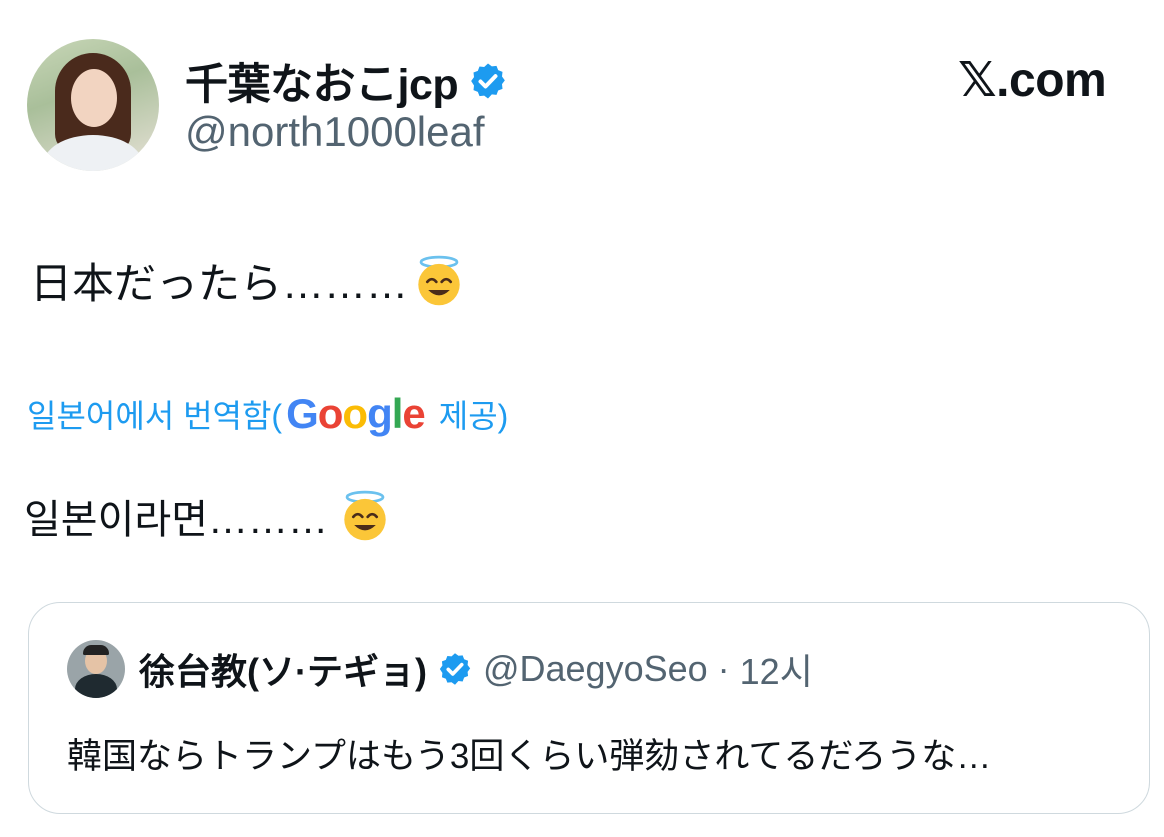 Image resolution: width=1164 pixels, height=837 pixels. What do you see at coordinates (93, 105) in the screenshot?
I see `author-avatar` at bounding box center [93, 105].